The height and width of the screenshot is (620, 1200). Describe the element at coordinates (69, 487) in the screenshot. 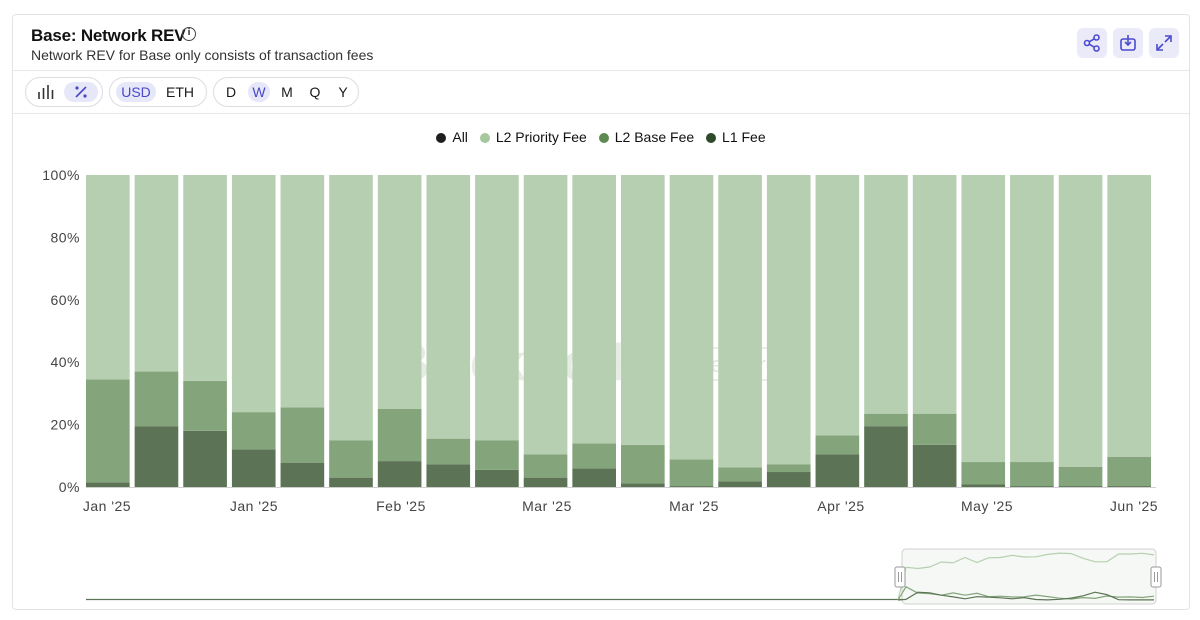

I see `y-tick-label: 0%` at that location.